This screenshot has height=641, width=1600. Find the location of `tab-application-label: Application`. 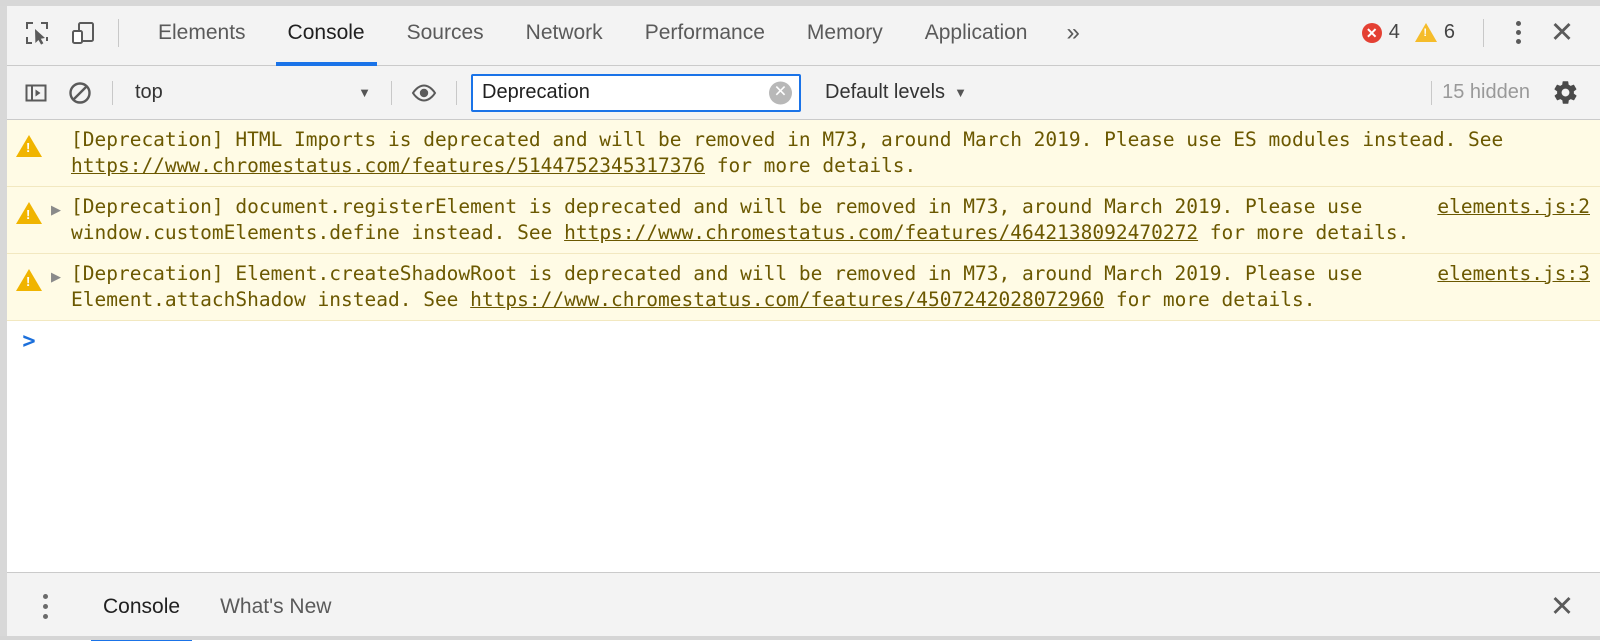

tab-application-label: Application is located at coordinates (976, 32).